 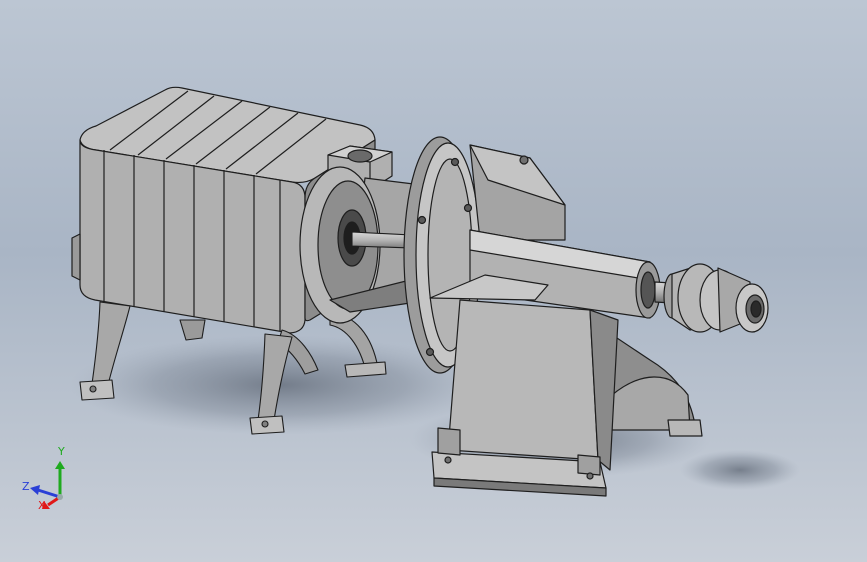 I want to click on triad-y-arrowhead, so click(x=60, y=465).